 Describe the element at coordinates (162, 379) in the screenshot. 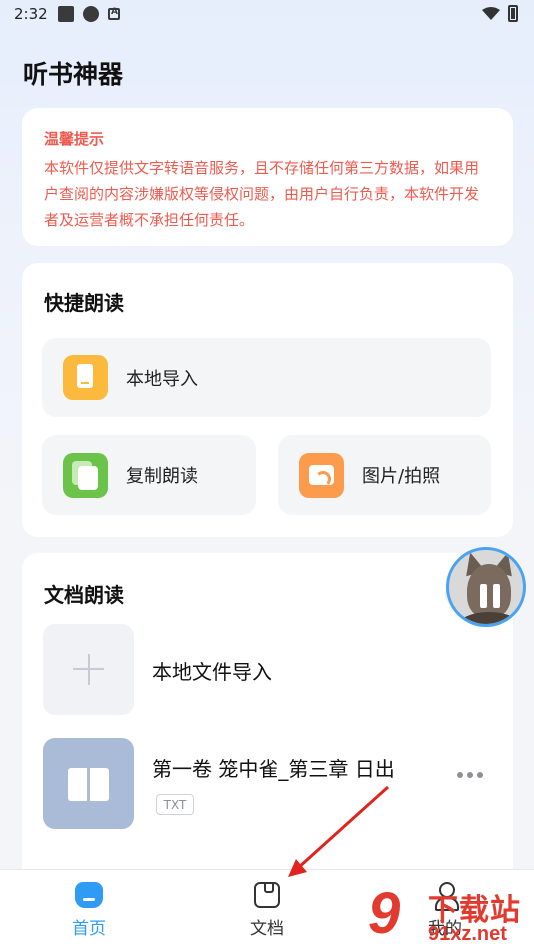

I see `local-import-label: 本地导入` at that location.